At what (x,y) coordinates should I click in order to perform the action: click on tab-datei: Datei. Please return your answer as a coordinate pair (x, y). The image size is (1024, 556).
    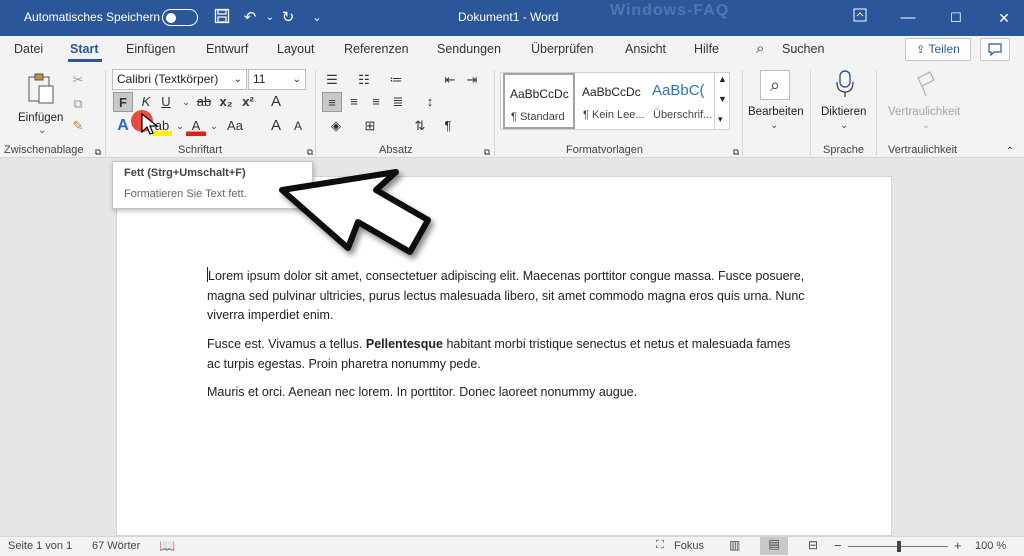
    Looking at the image, I should click on (28, 49).